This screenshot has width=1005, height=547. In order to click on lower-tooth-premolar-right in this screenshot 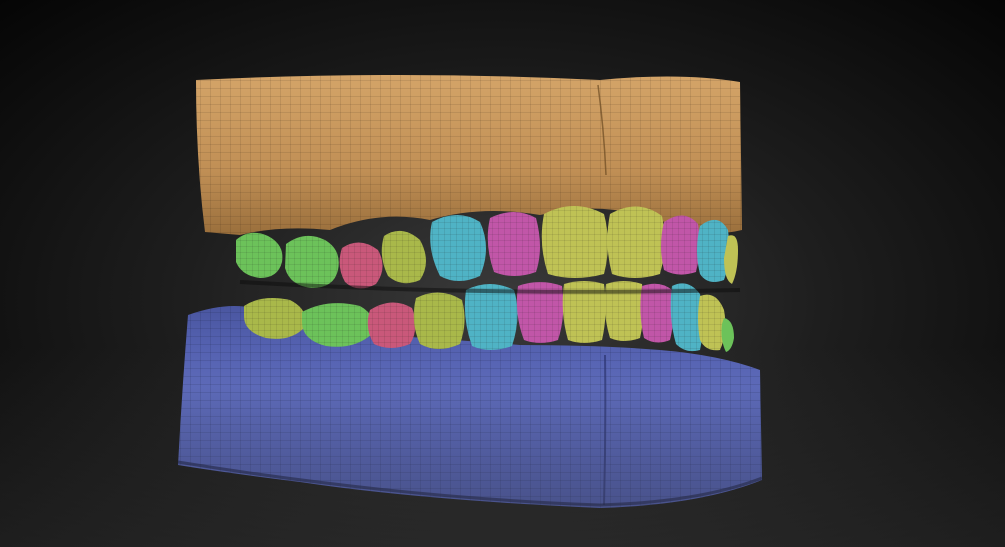, I will do `click(712, 322)`.